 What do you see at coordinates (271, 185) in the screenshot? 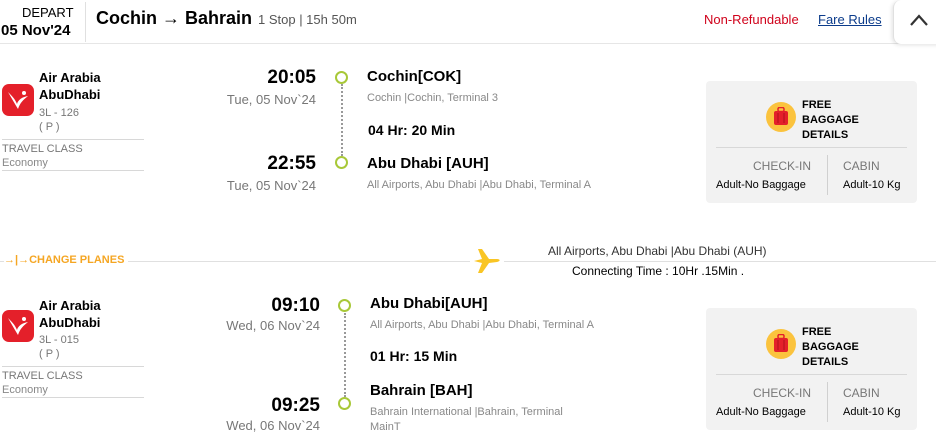
I see `arrival-day: Tue, 05 Nov`24` at bounding box center [271, 185].